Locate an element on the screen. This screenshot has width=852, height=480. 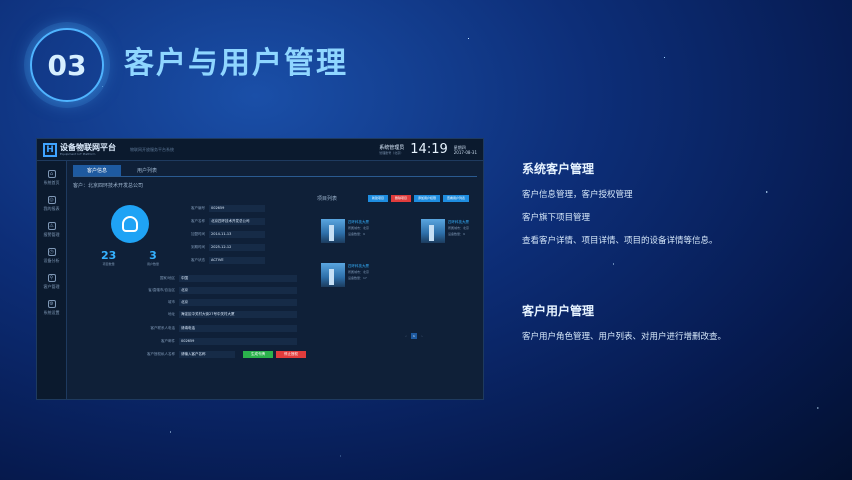
field-label: 国家/地区 is located at coordinates (167, 278).